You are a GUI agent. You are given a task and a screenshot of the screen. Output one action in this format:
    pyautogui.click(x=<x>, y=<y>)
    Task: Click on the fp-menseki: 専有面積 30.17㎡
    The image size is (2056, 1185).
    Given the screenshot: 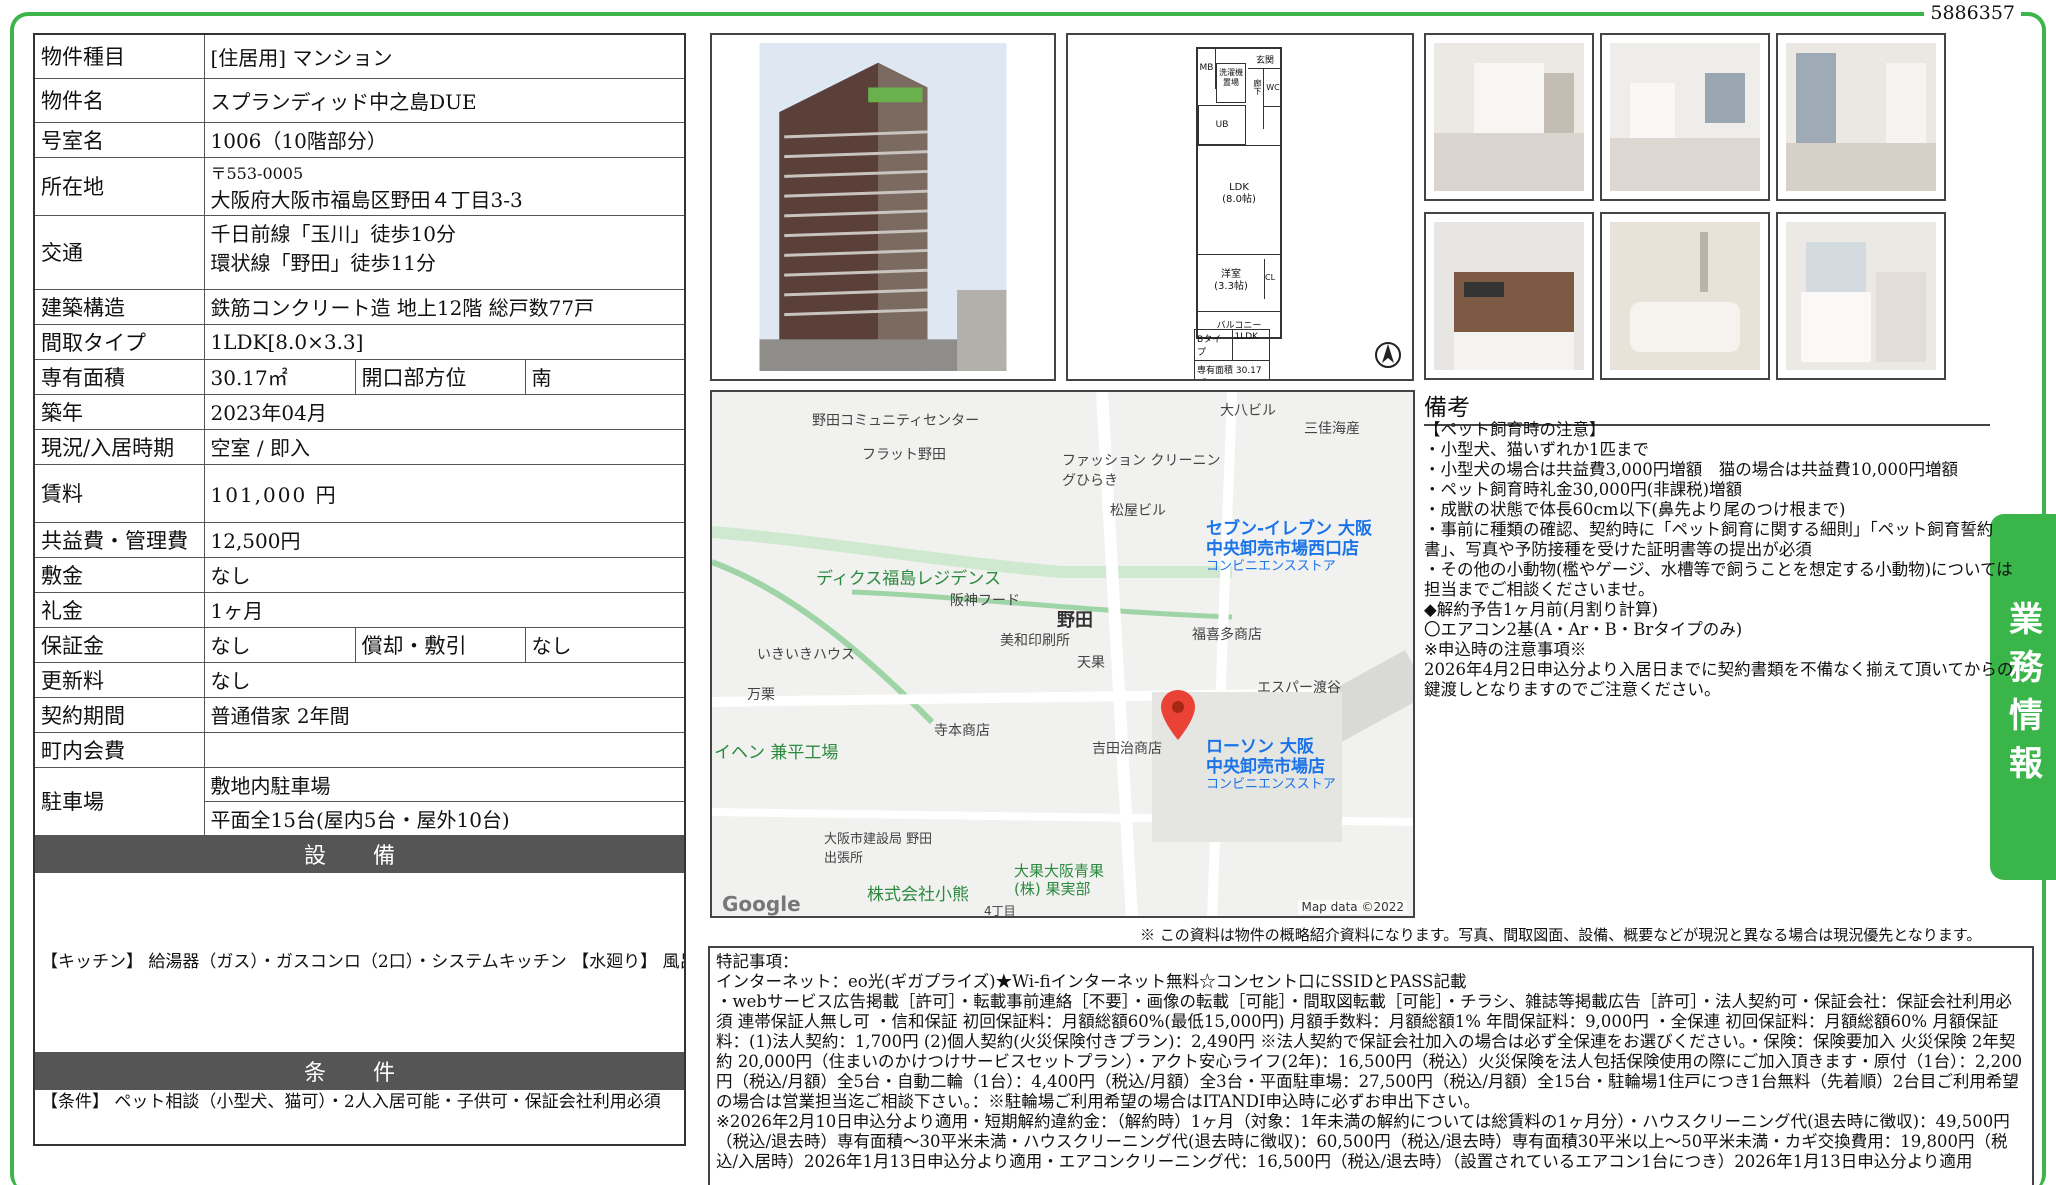 What is the action you would take?
    pyautogui.click(x=1229, y=371)
    